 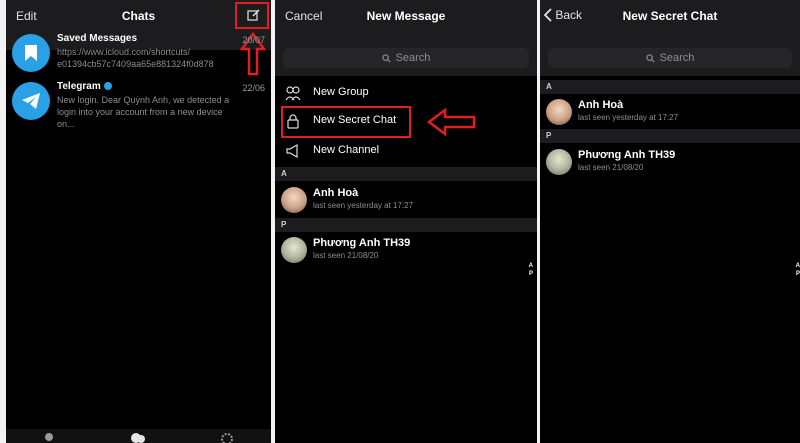 I want to click on tab-bar, so click(x=138, y=436).